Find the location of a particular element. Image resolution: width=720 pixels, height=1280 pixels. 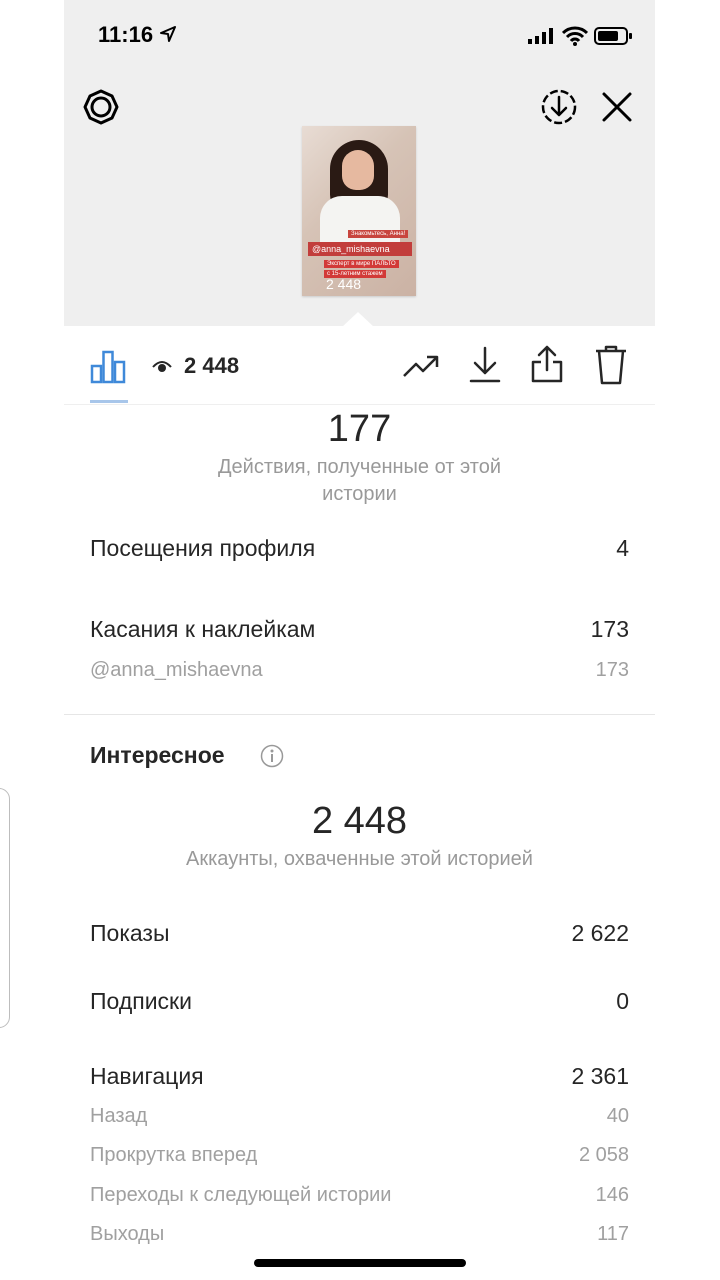

impressions-label: Показы is located at coordinates (130, 933).